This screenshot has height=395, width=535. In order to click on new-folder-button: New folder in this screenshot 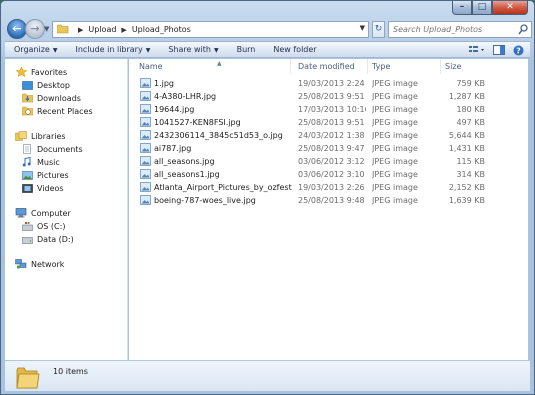, I will do `click(294, 49)`.